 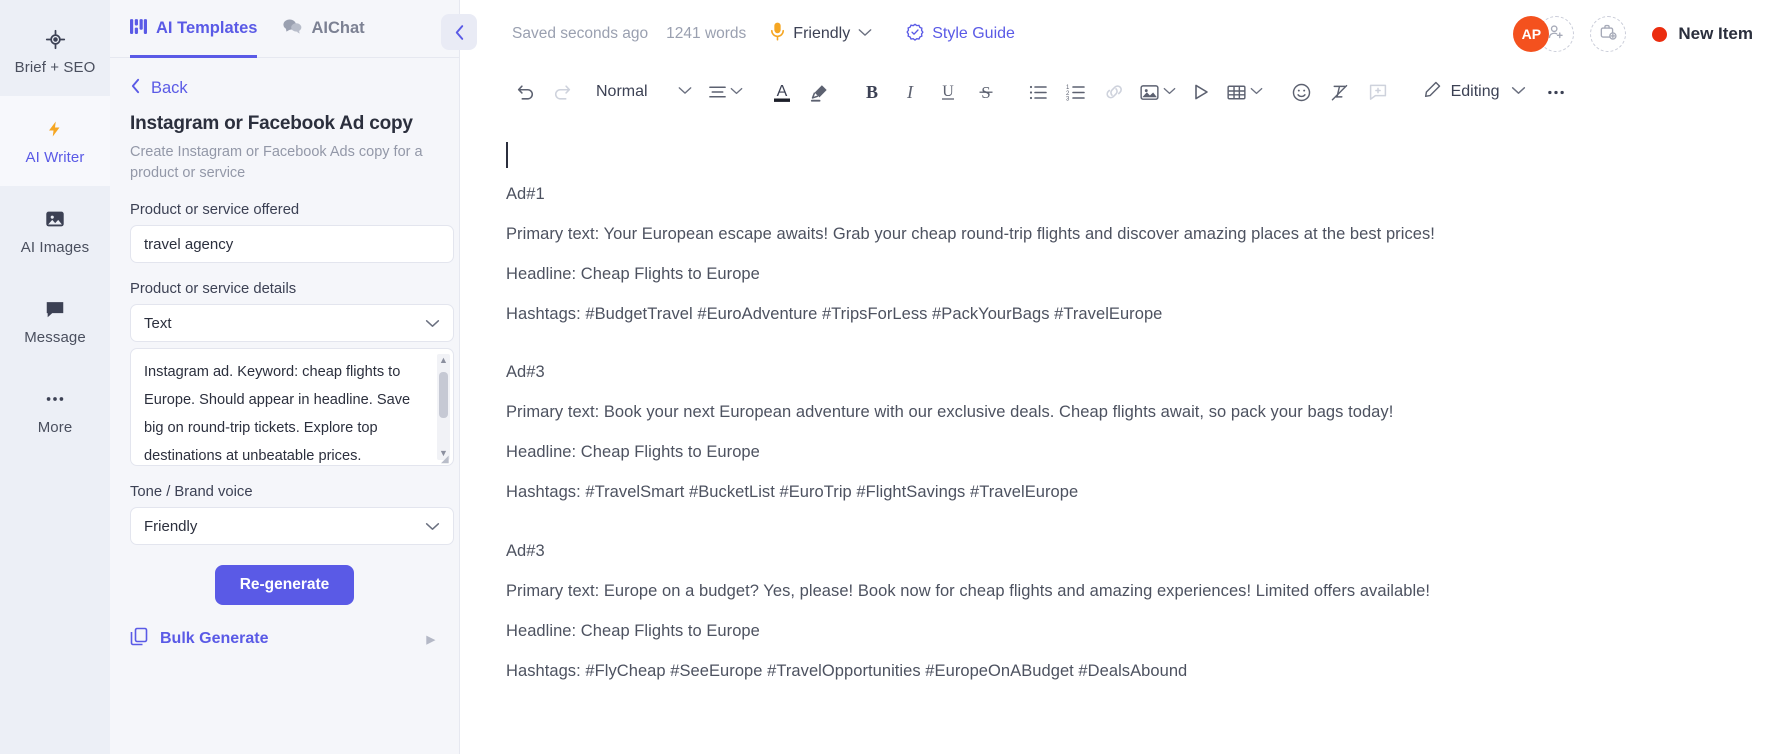 I want to click on link-button, so click(x=1114, y=92).